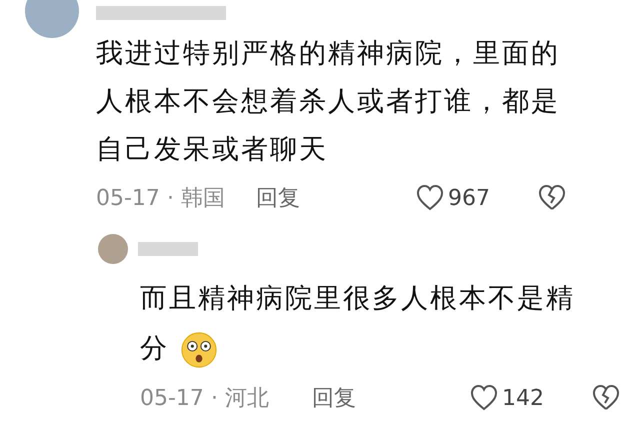 This screenshot has height=442, width=640. What do you see at coordinates (161, 199) in the screenshot?
I see `comment-date-location: 05-17 · 韩国` at bounding box center [161, 199].